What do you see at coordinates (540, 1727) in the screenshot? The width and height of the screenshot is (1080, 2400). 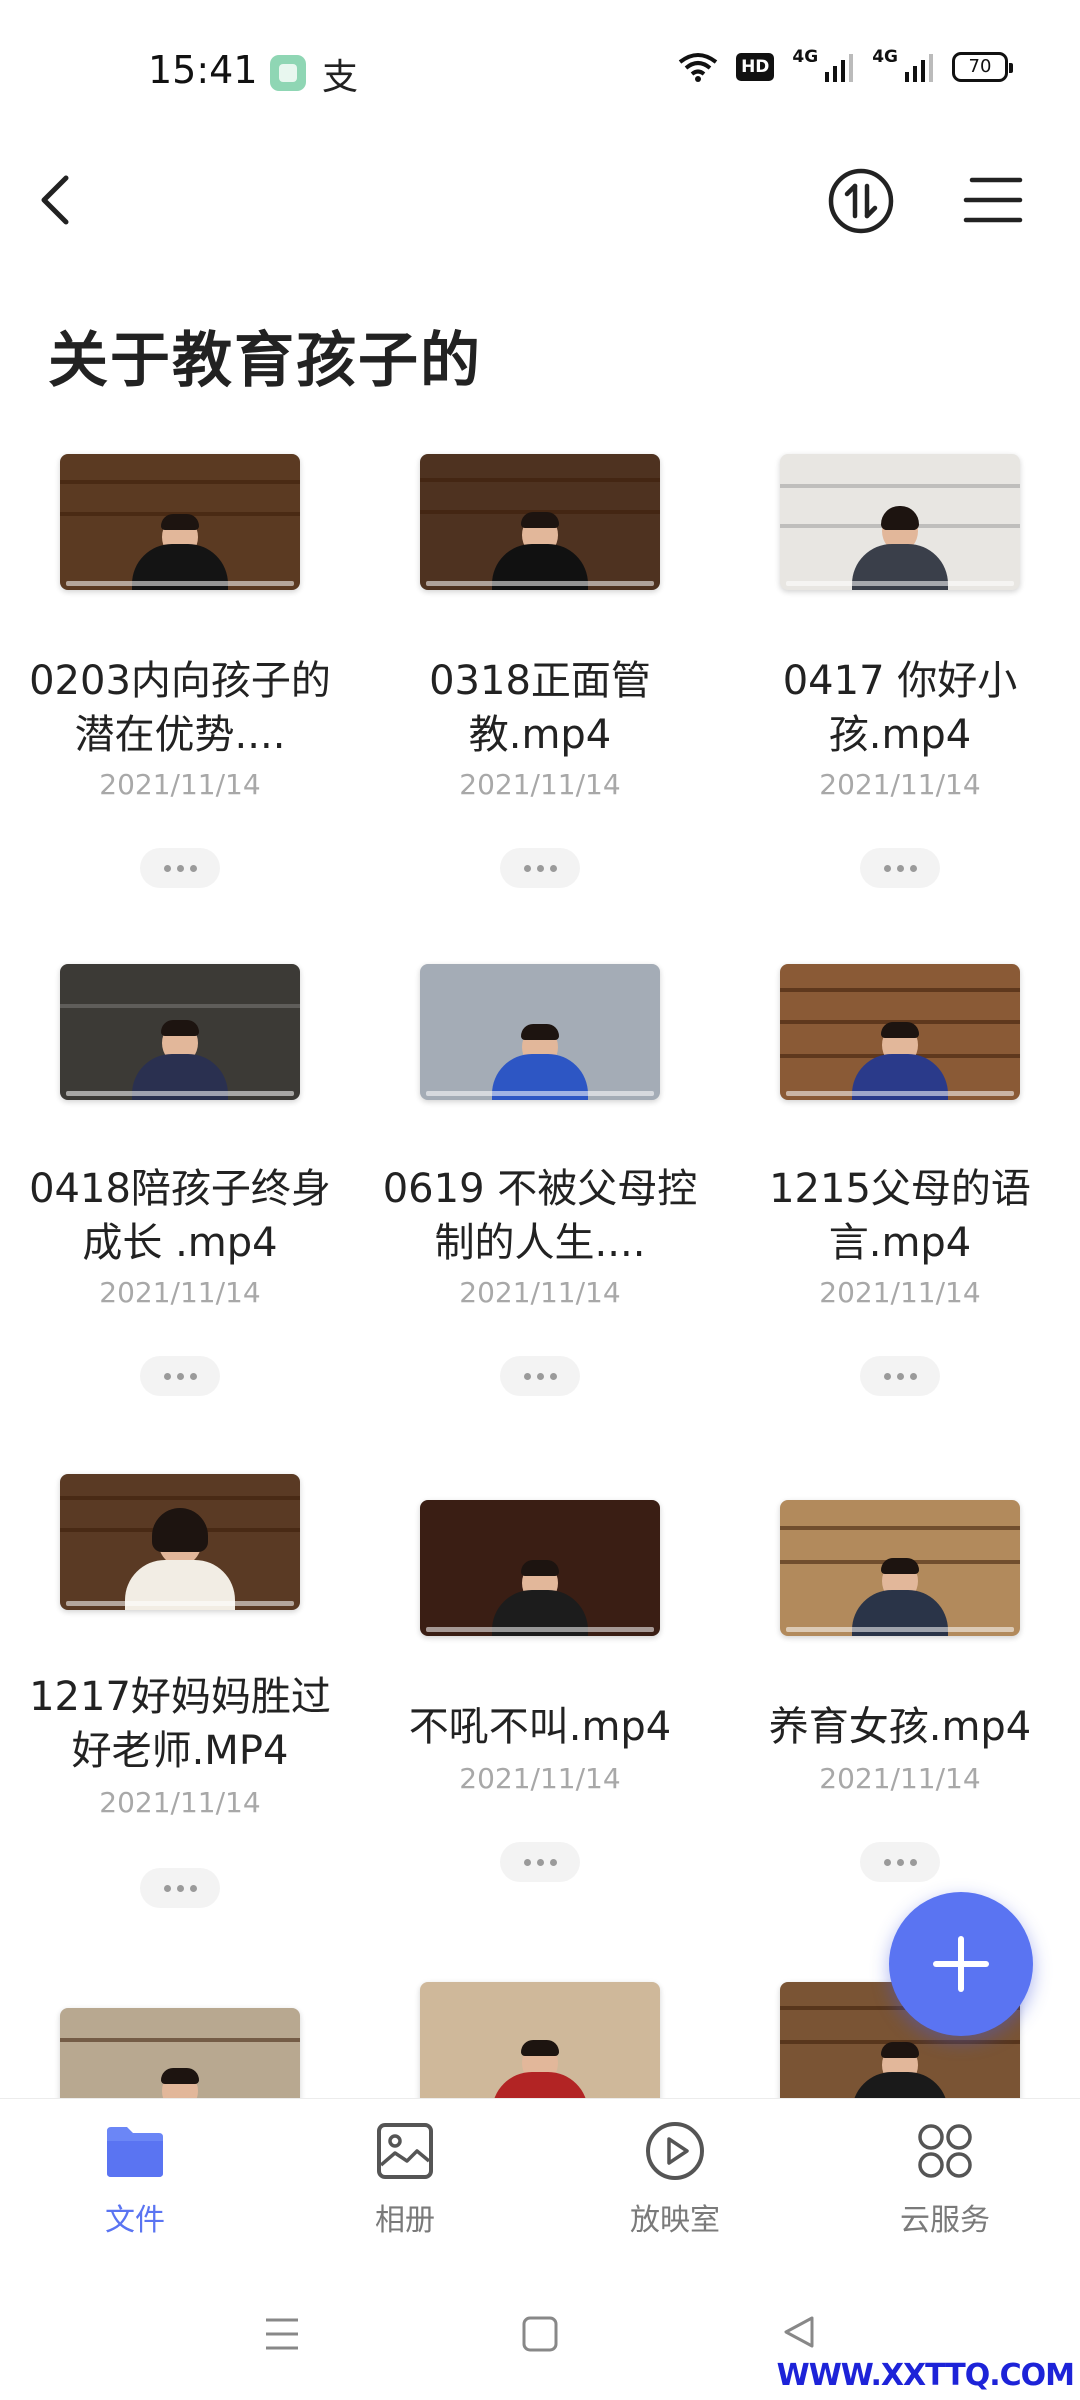 I see `file-name: 不吼不叫.mp4` at bounding box center [540, 1727].